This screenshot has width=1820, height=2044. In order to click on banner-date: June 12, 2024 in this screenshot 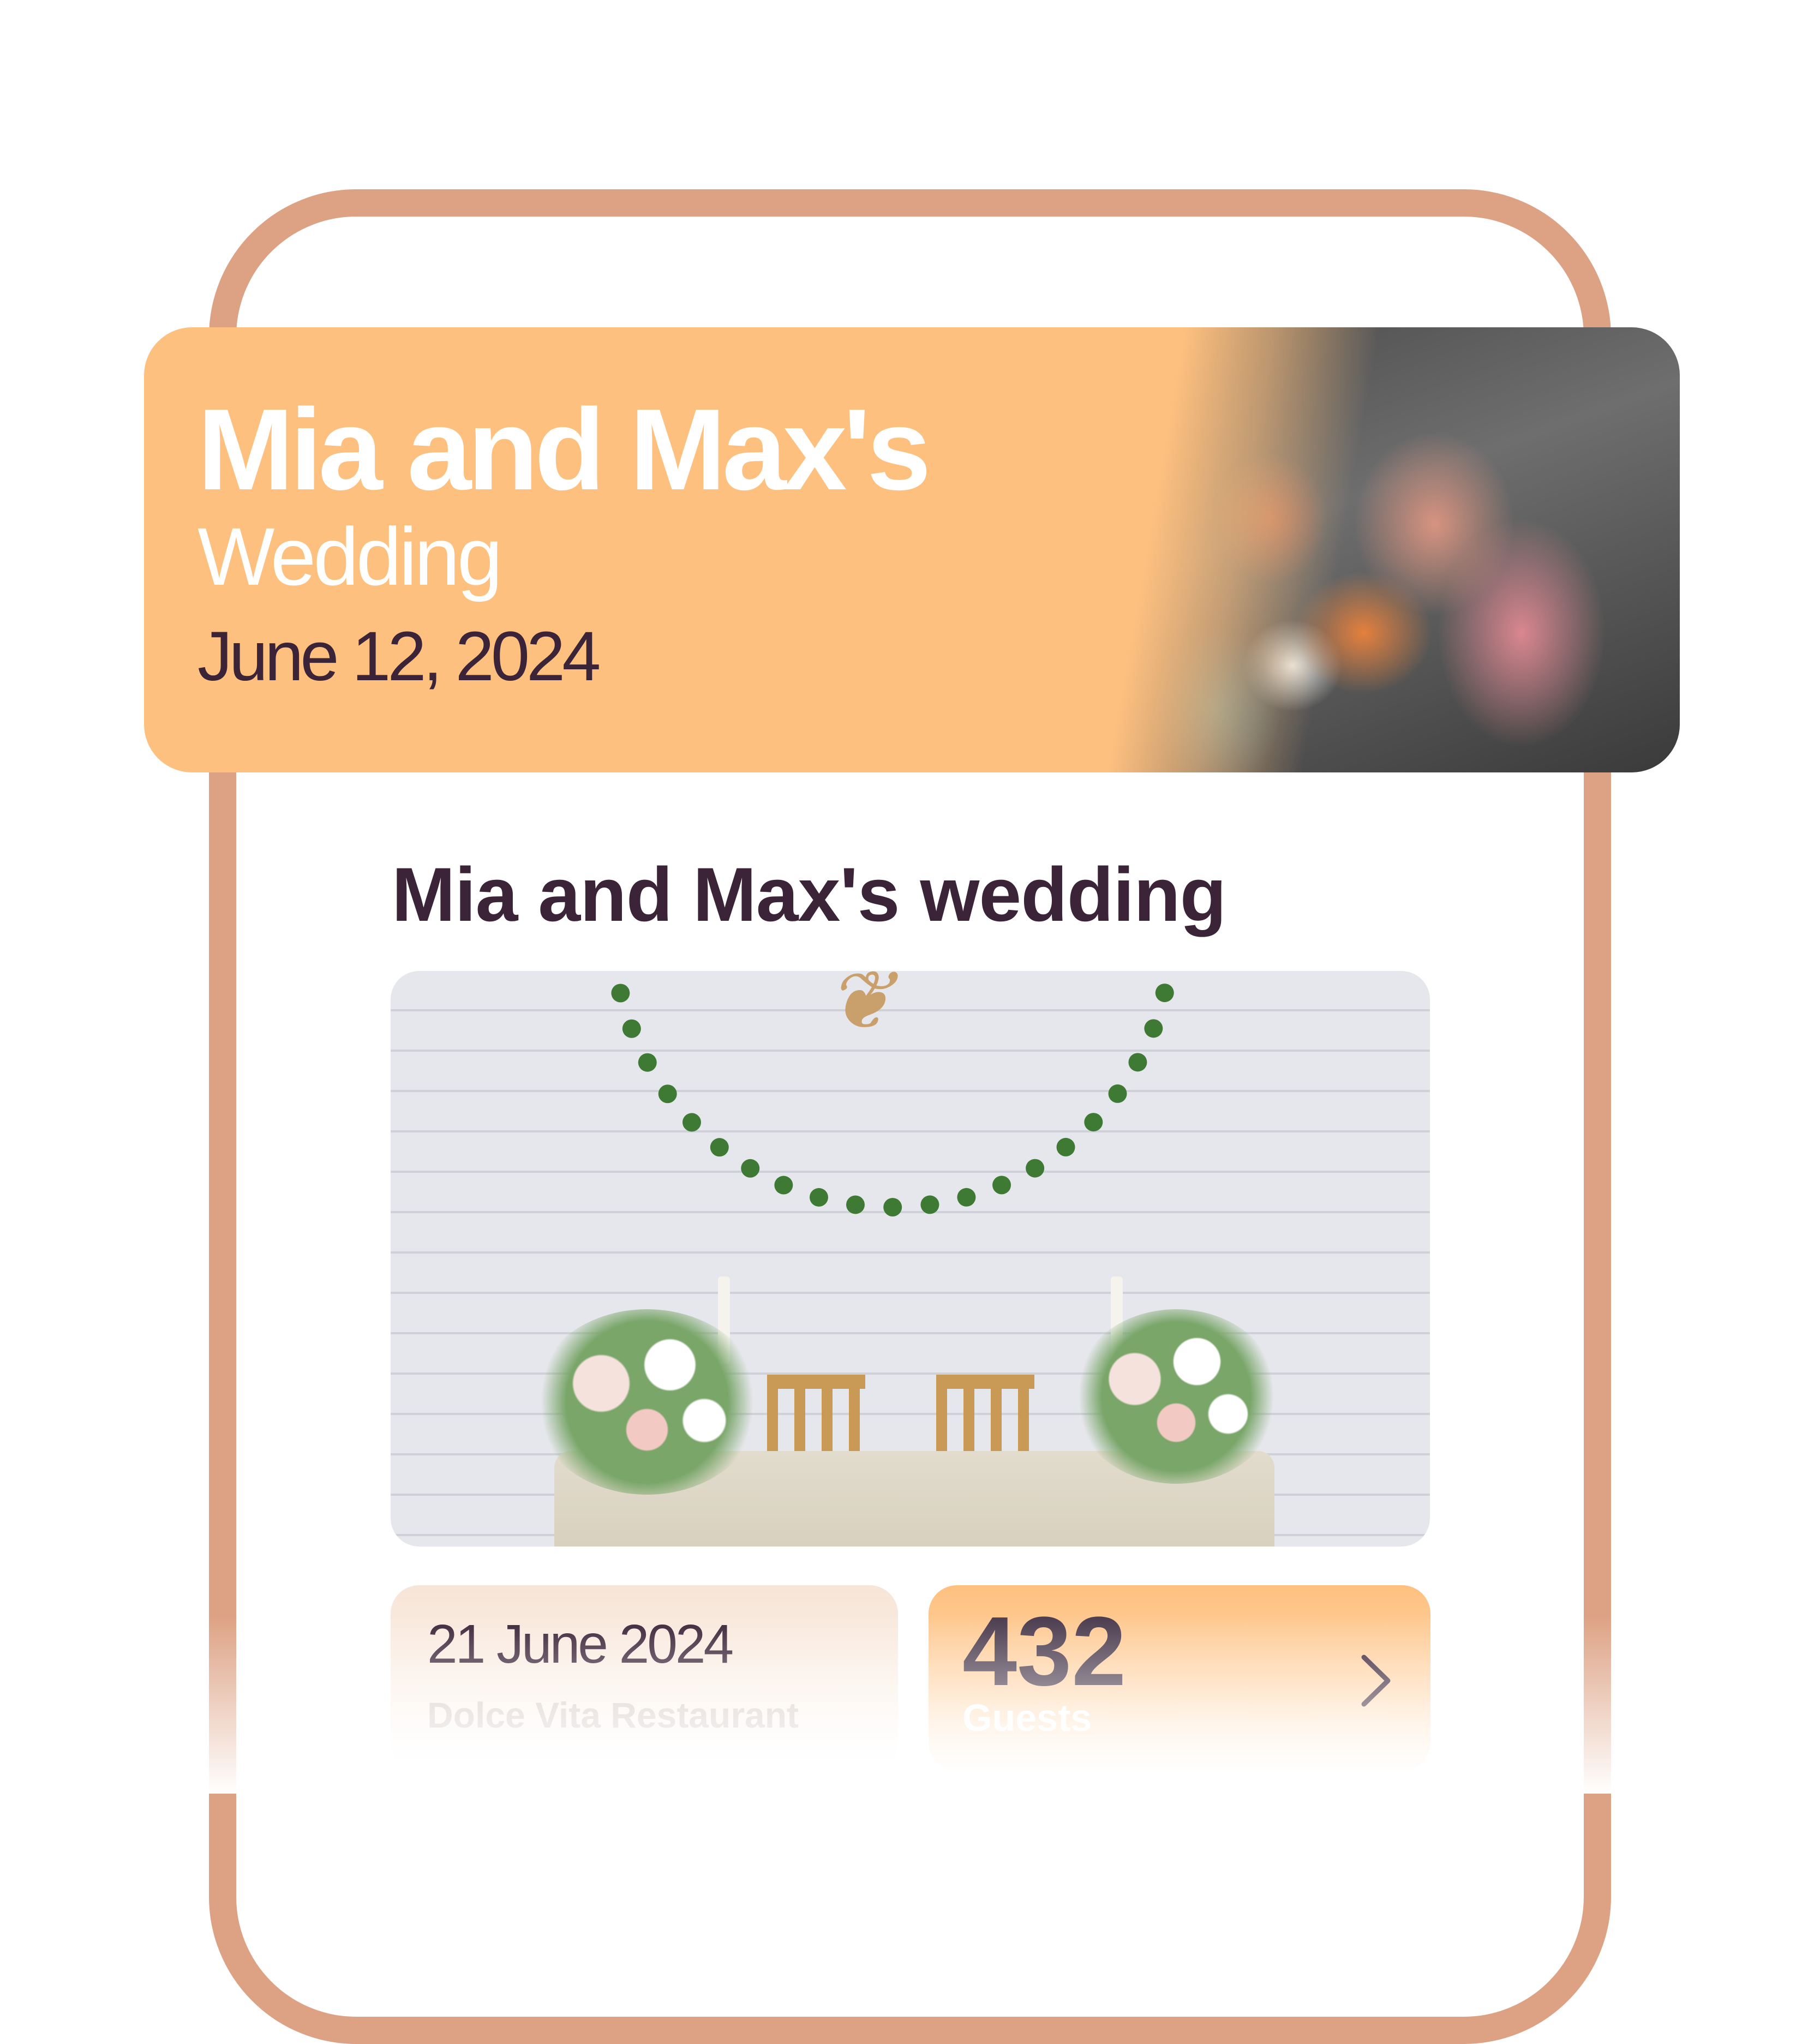, I will do `click(399, 657)`.